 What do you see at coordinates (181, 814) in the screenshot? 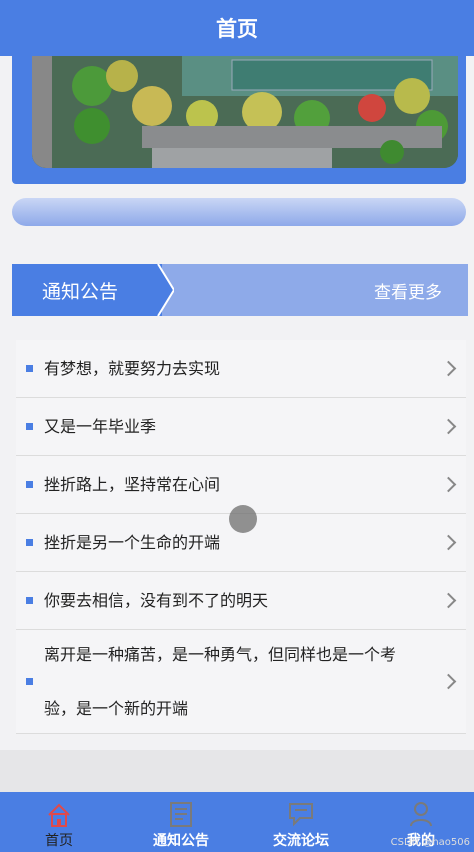
I see `notice-icon` at bounding box center [181, 814].